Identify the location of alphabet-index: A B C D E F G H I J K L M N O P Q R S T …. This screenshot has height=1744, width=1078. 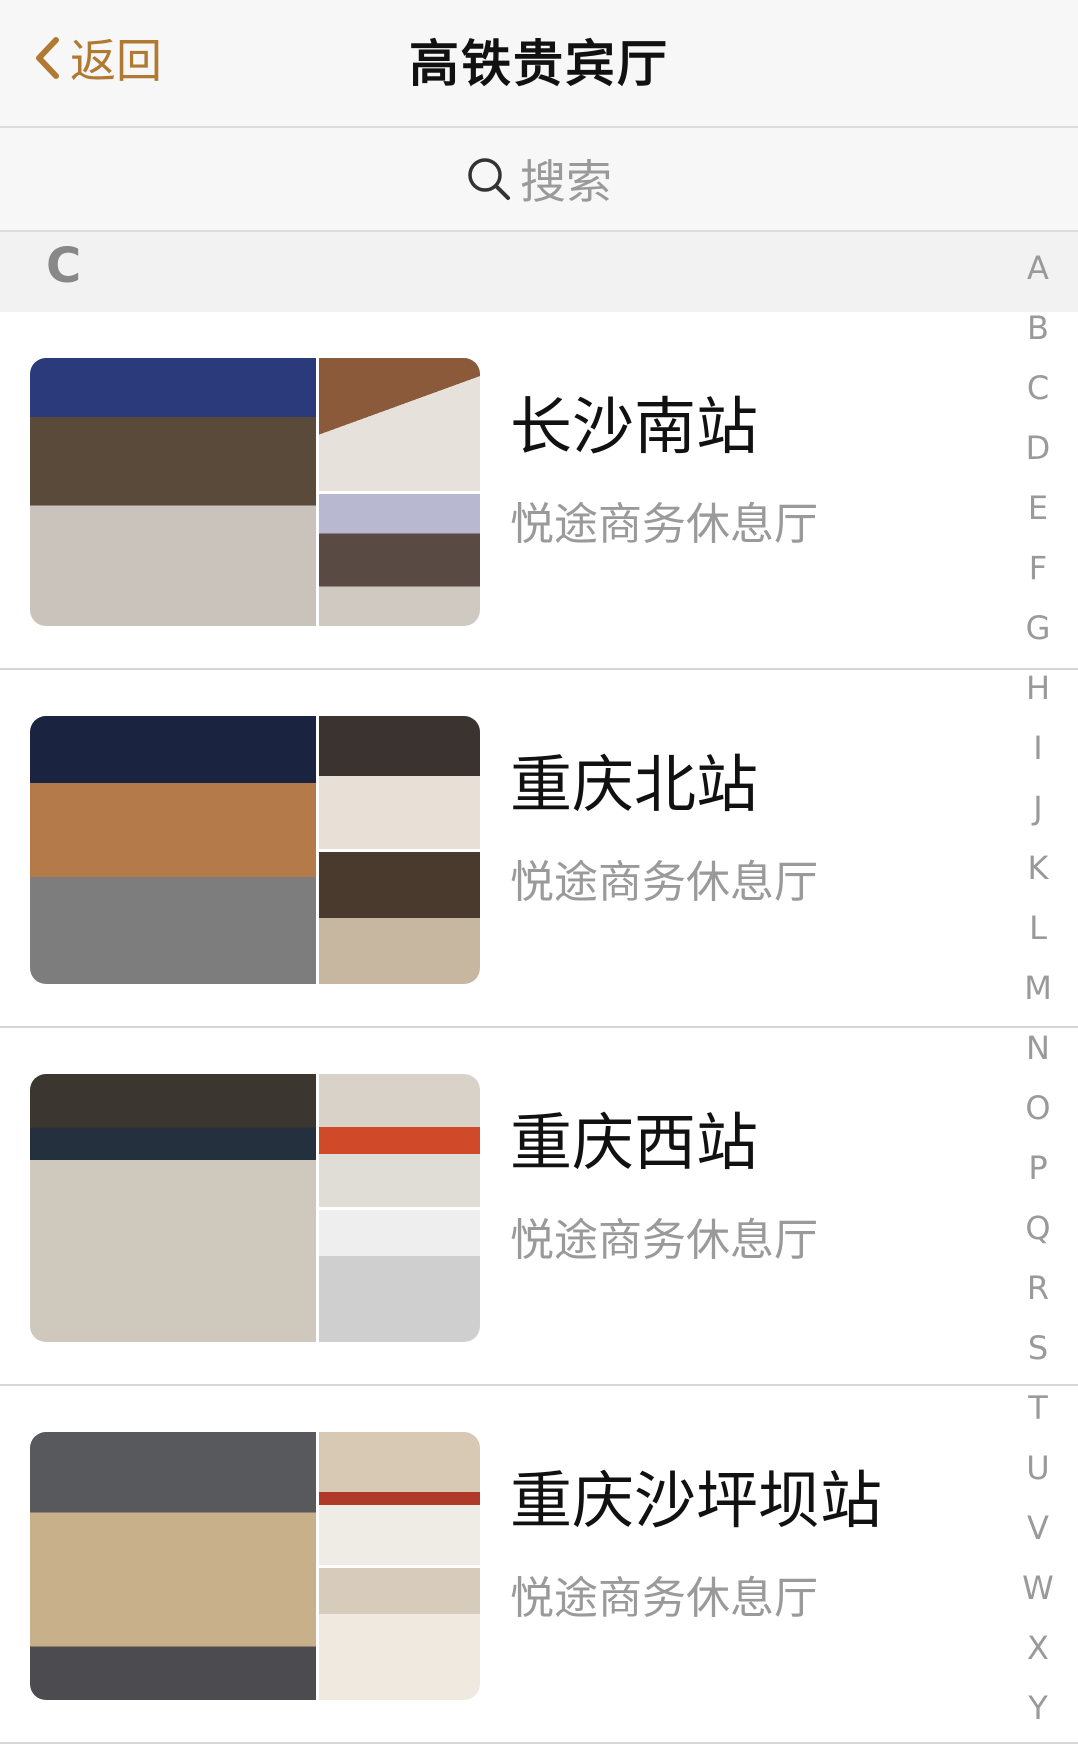
(1038, 988).